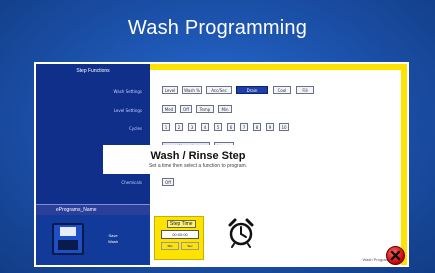  Describe the element at coordinates (127, 110) in the screenshot. I see `label-level-settings: Level Settings` at that location.